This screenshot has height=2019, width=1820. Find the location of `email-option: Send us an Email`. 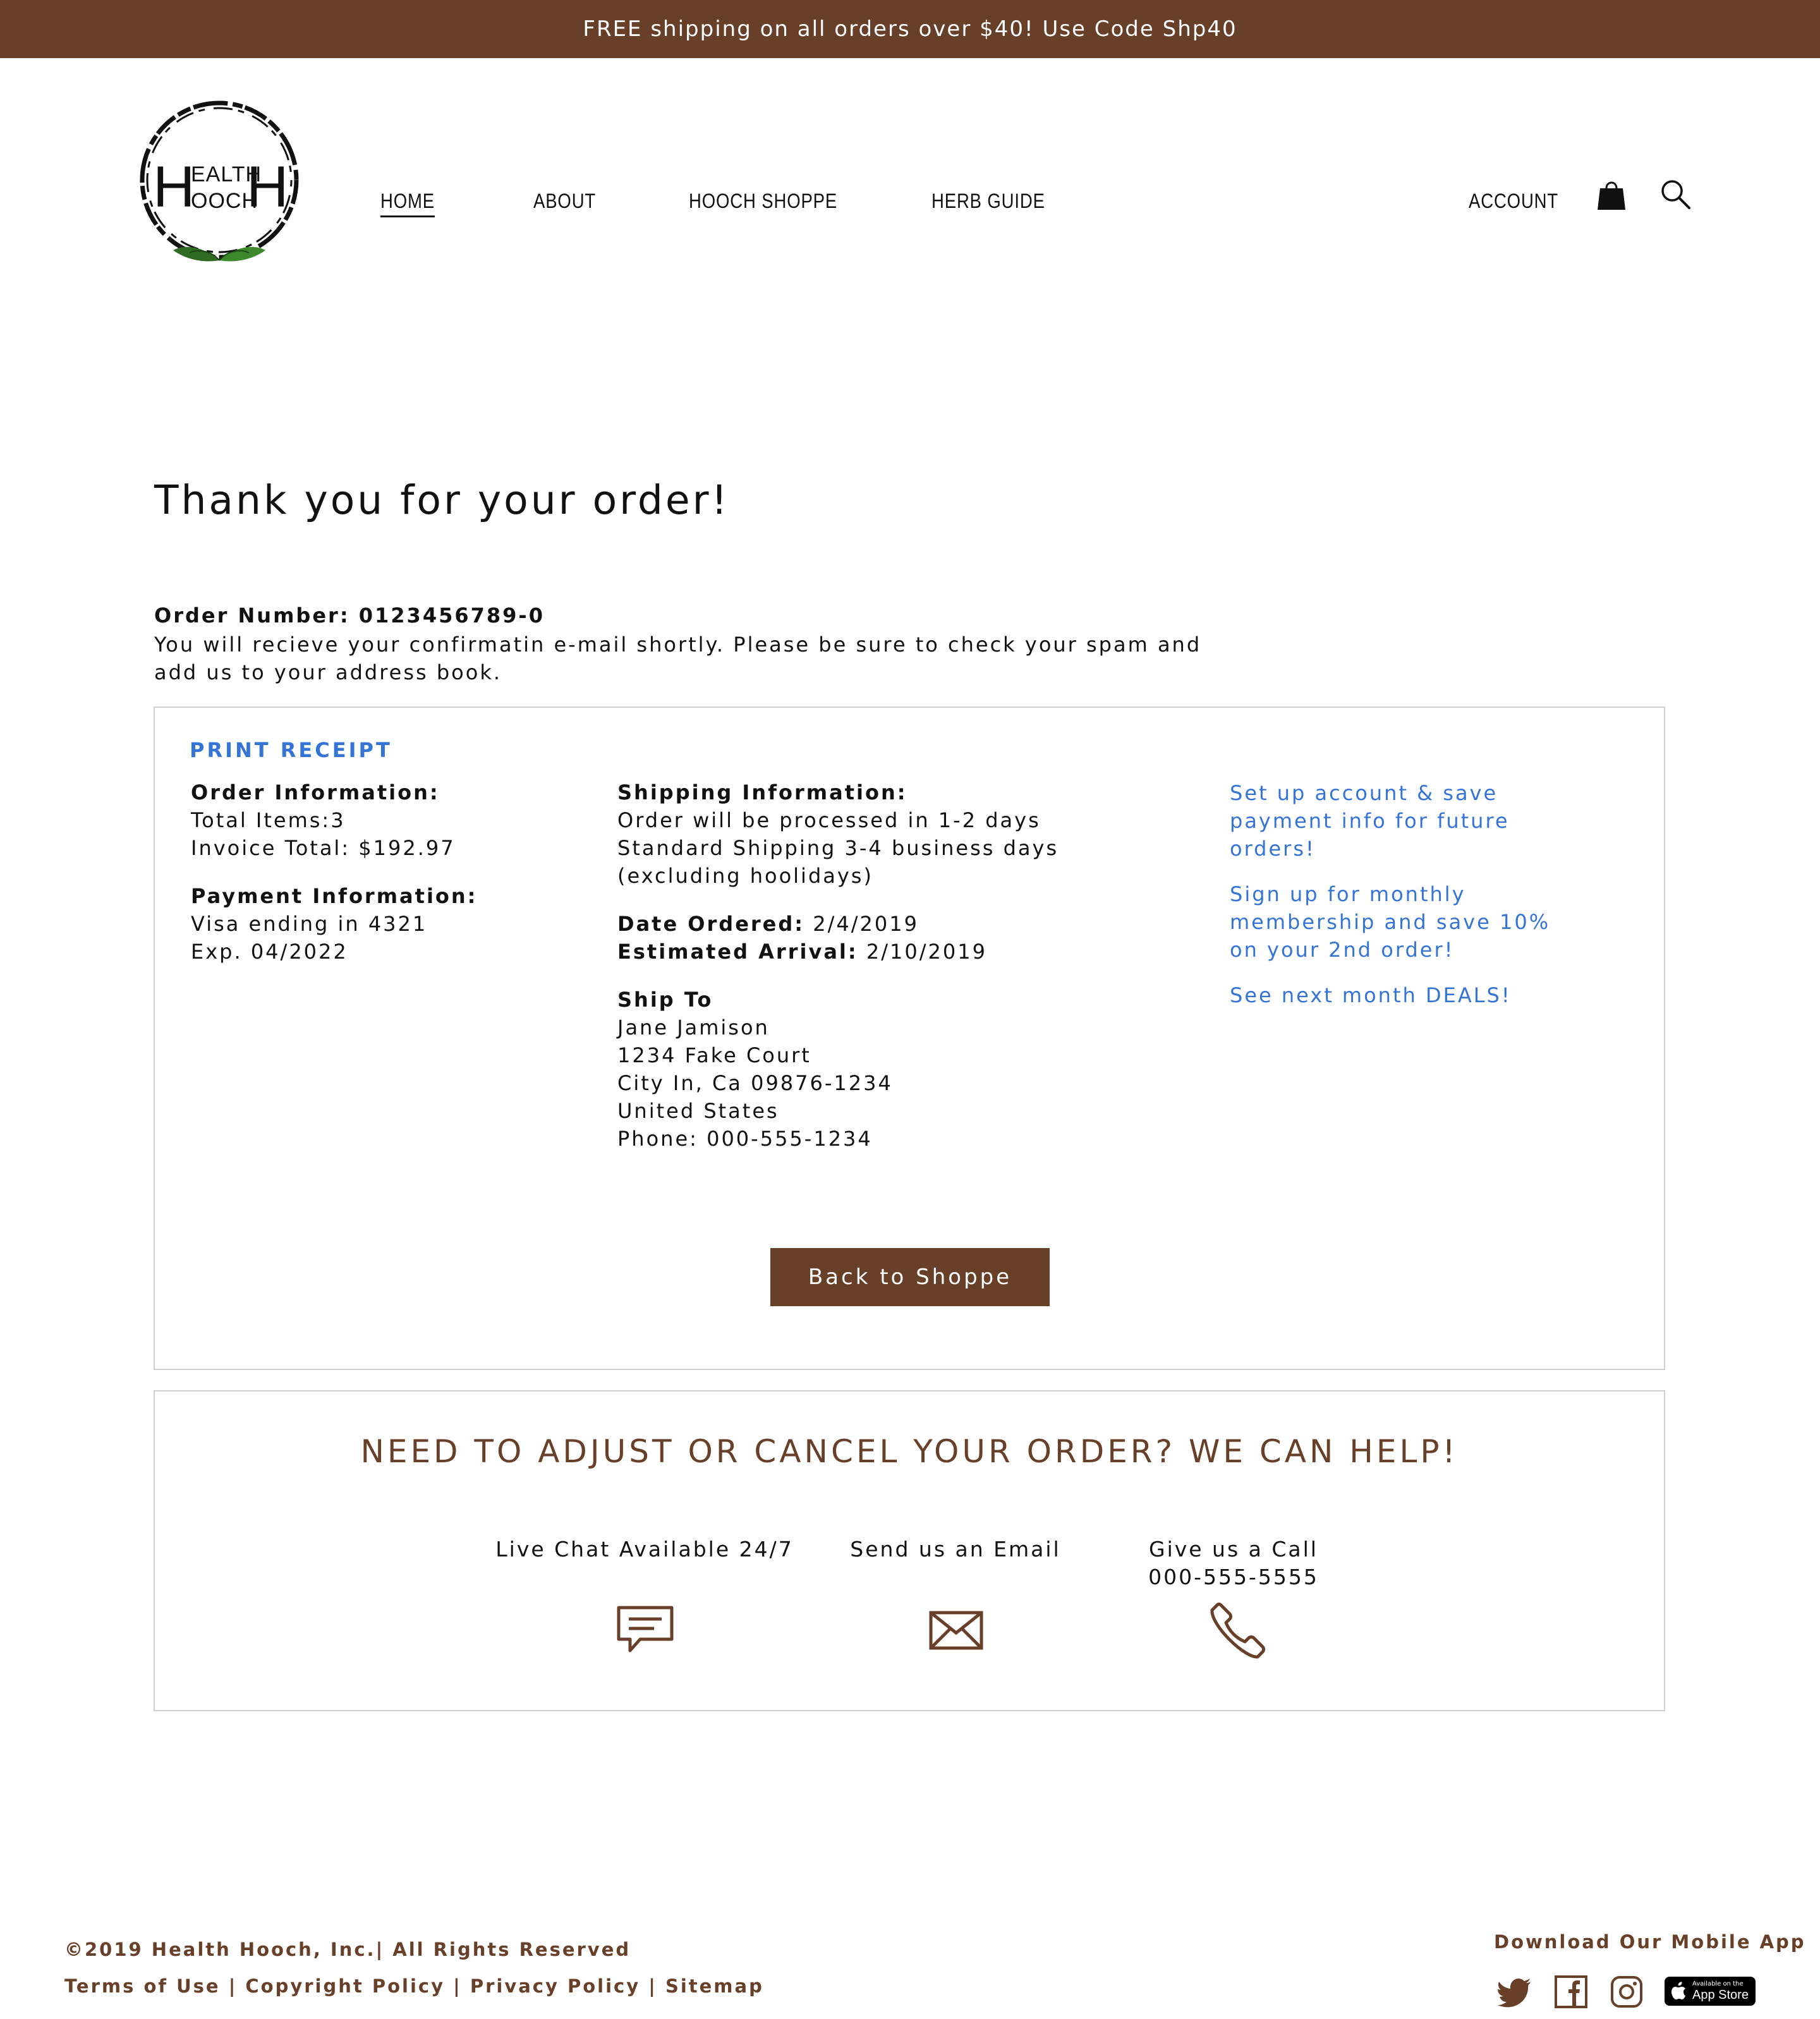

email-option: Send us an Email is located at coordinates (955, 1549).